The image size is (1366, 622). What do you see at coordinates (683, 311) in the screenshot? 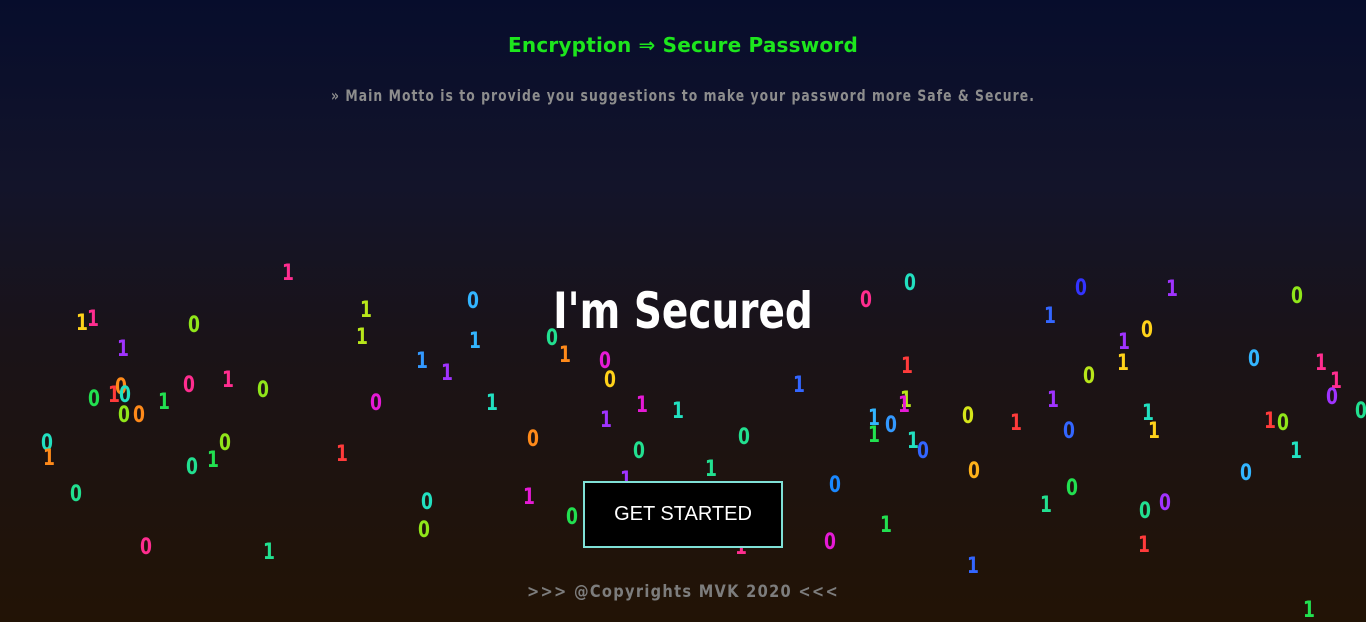
I see `hero-title: I'm Secured` at bounding box center [683, 311].